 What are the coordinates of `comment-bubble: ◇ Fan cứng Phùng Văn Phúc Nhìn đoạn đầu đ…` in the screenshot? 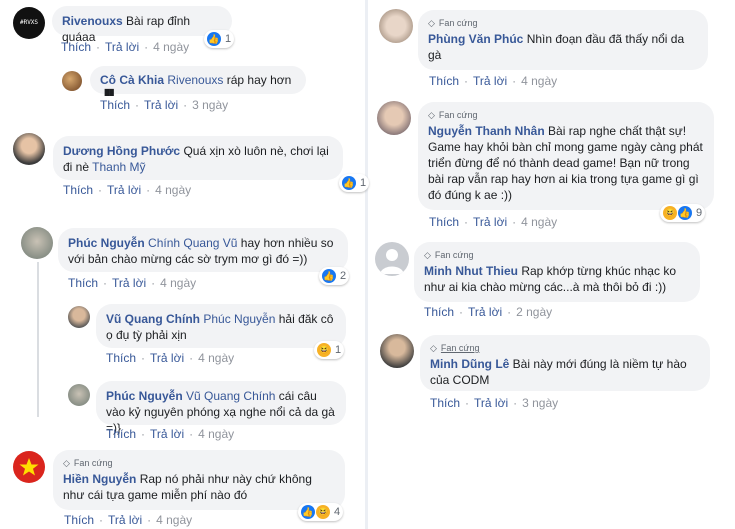 It's located at (563, 40).